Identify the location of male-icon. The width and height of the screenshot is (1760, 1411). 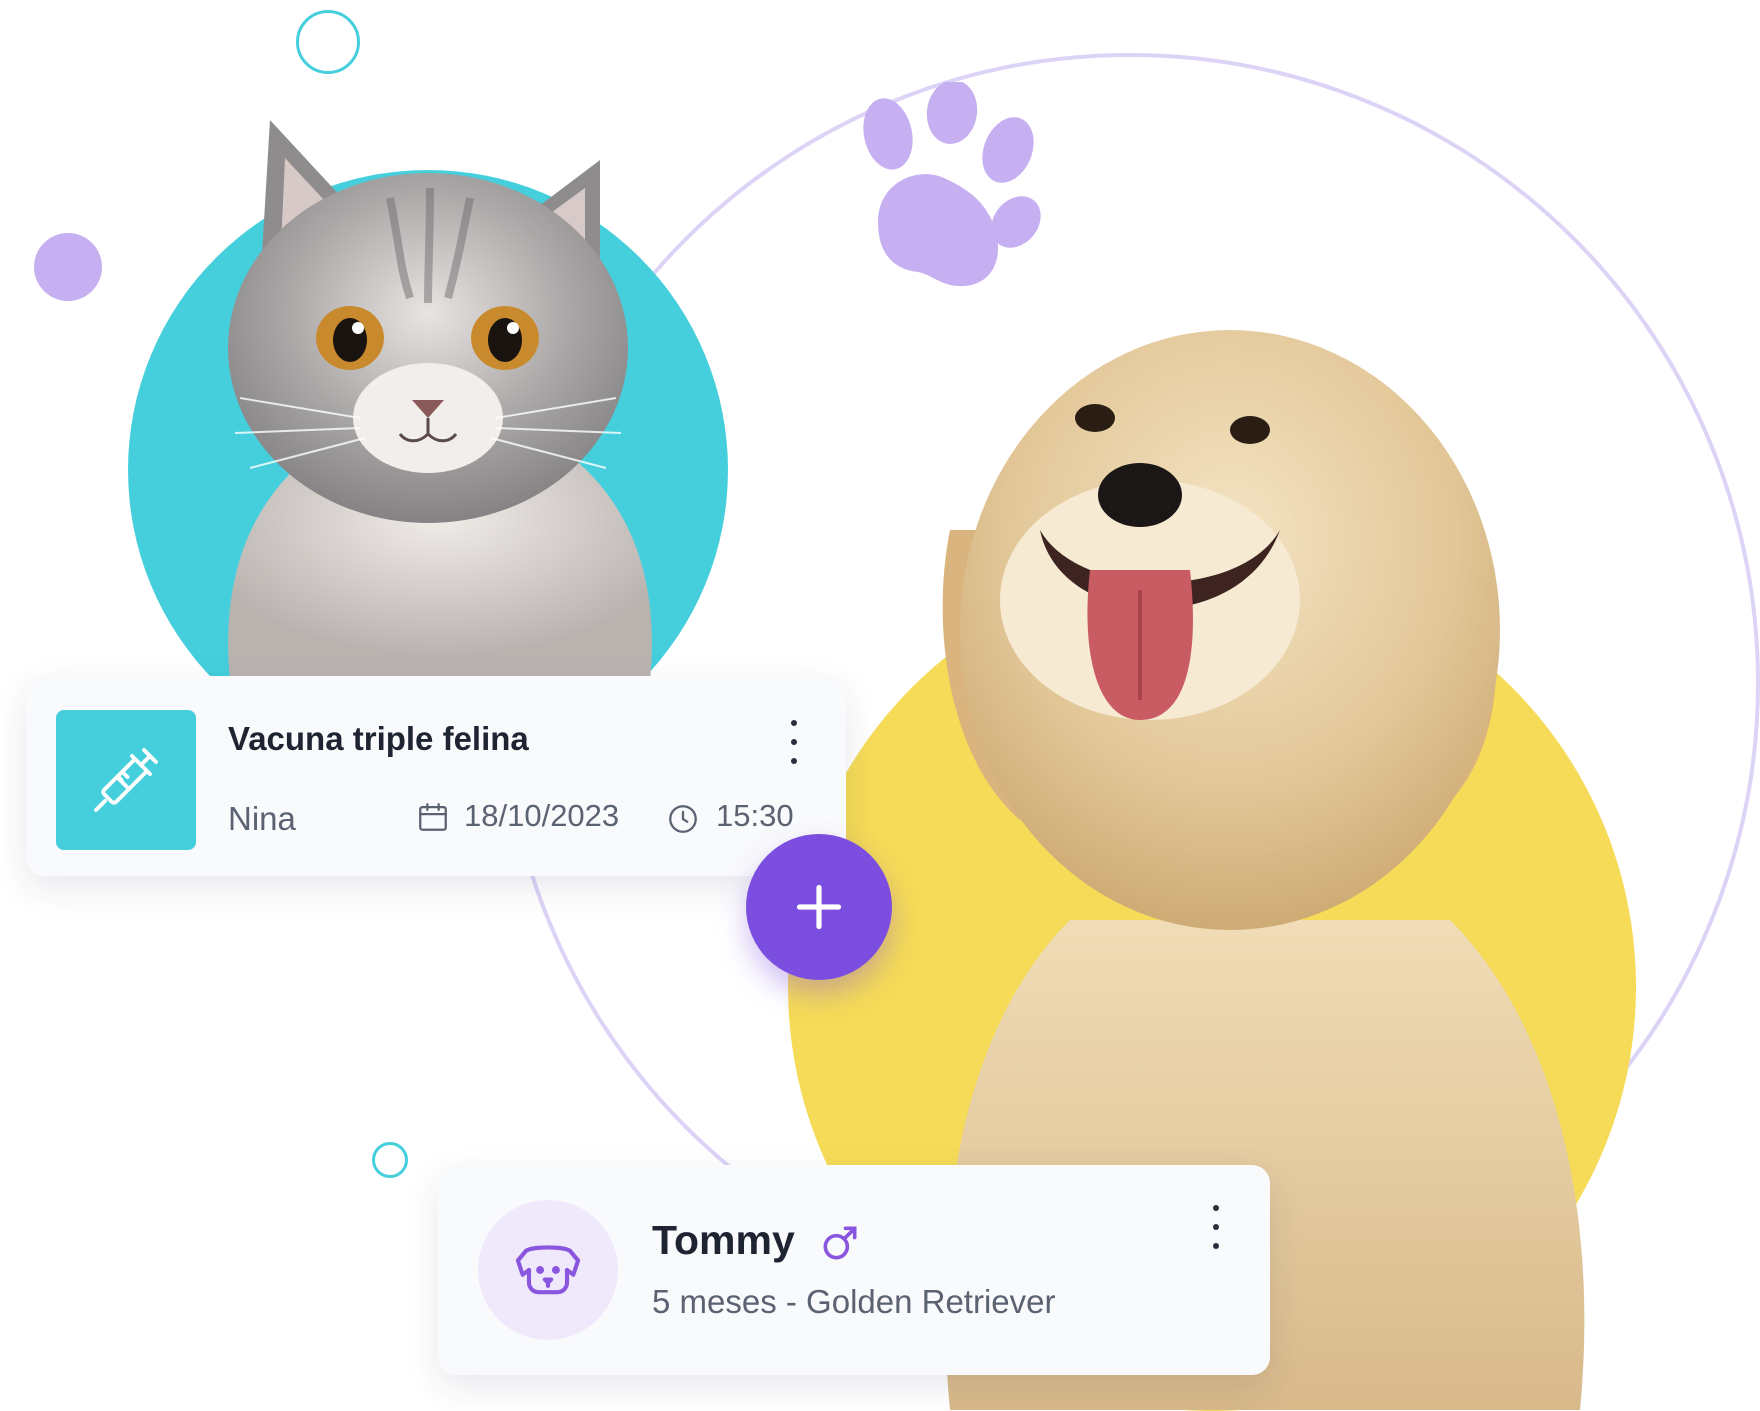
(840, 1243).